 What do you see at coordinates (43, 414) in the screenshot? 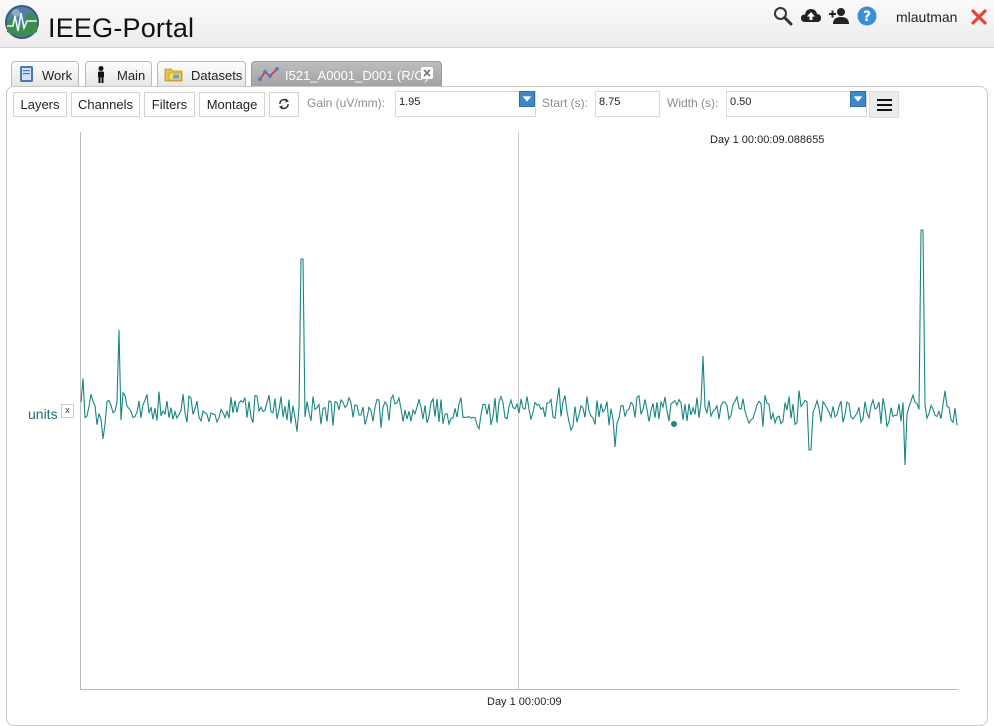
I see `channel-label: units` at bounding box center [43, 414].